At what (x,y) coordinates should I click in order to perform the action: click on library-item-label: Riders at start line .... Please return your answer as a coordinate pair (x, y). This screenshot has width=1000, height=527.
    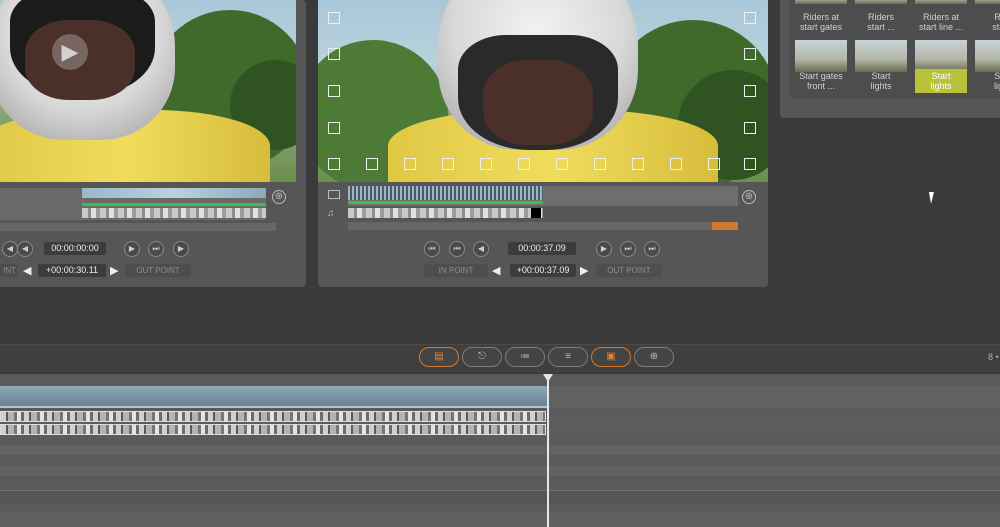
    Looking at the image, I should click on (941, 22).